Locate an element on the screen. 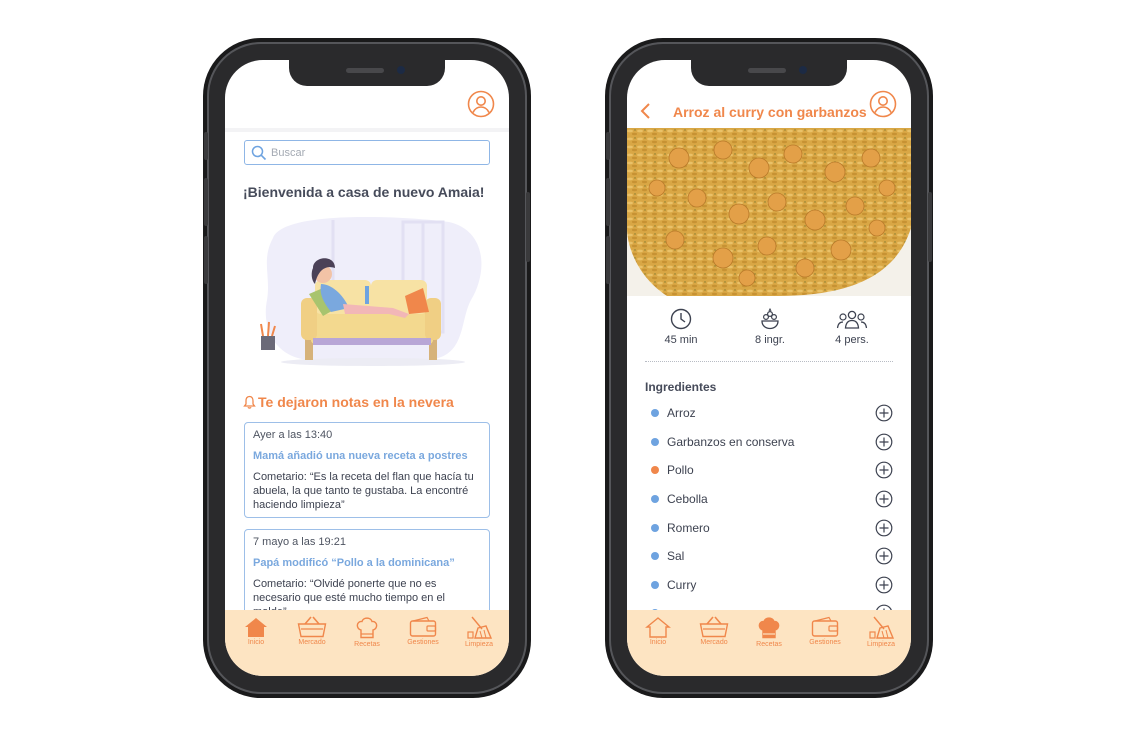 The image size is (1136, 736). ingredient-row: Cebolla is located at coordinates (772, 499).